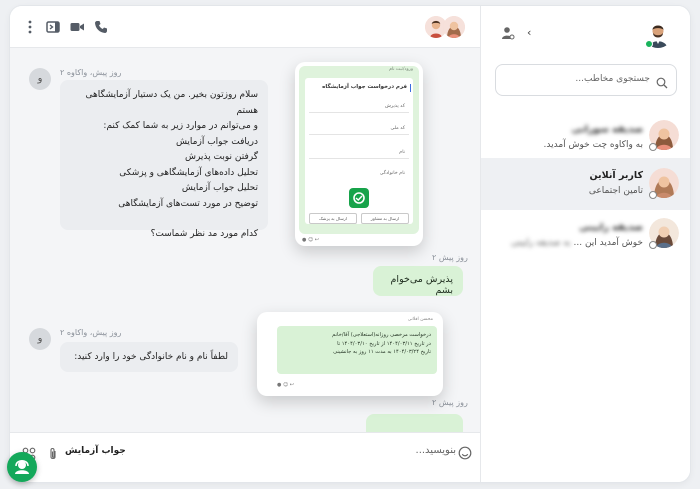  I want to click on form-title: فرم درخواست جواب آزمایشگاه, so click(364, 87).